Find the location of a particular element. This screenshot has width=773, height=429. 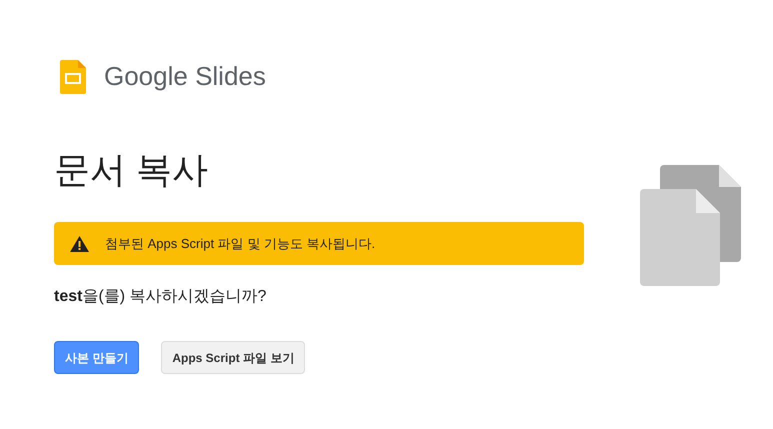

documents-icon is located at coordinates (690, 225).